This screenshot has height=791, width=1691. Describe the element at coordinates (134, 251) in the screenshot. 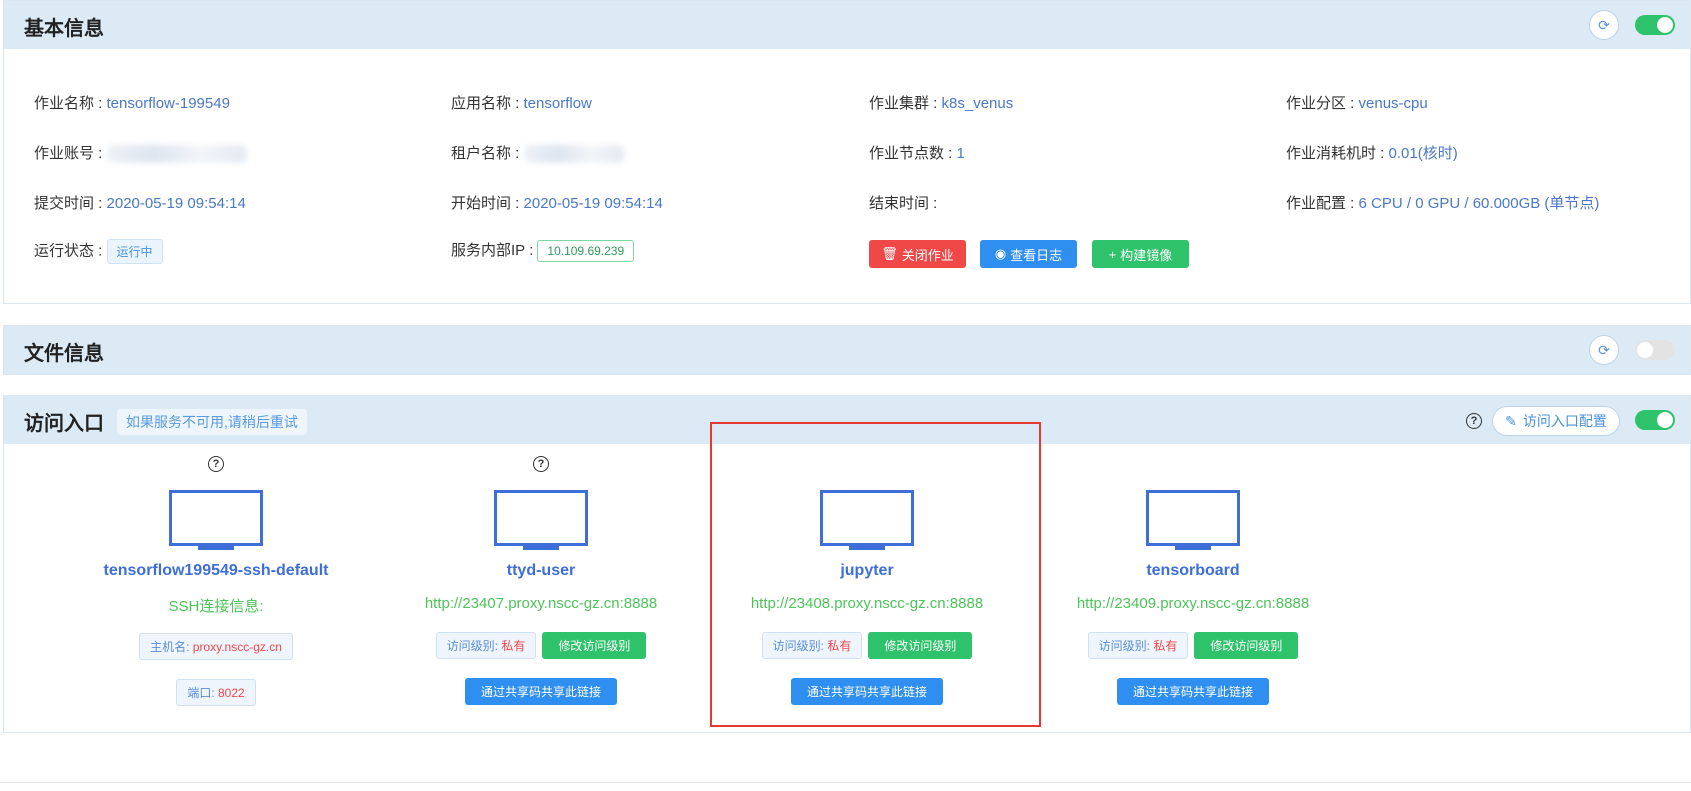

I see `status-badge: 运行中` at that location.